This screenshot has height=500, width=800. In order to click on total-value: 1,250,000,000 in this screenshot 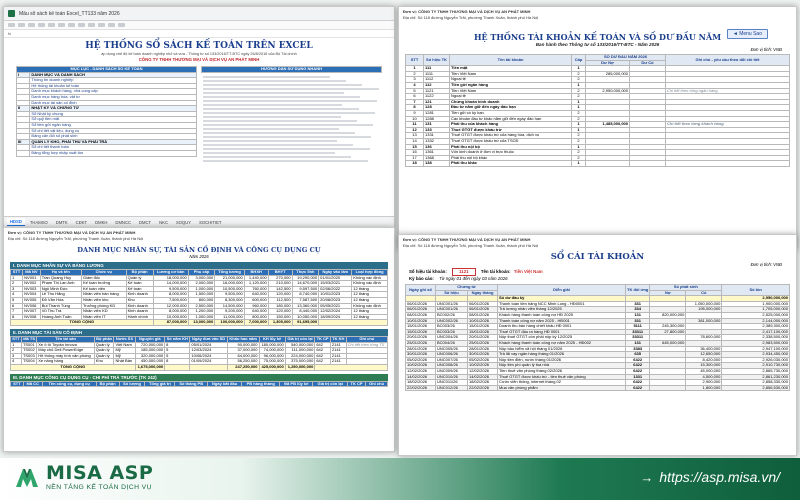, I will do `click(300, 367)`.